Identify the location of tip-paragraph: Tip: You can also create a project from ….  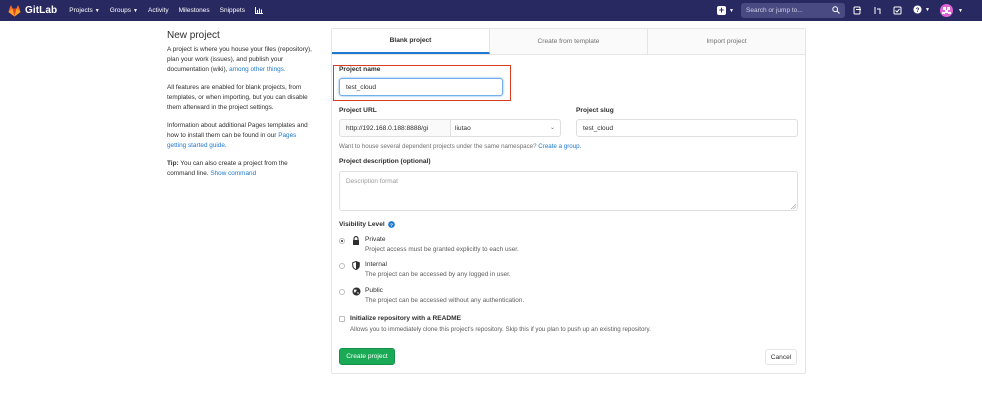
(240, 169).